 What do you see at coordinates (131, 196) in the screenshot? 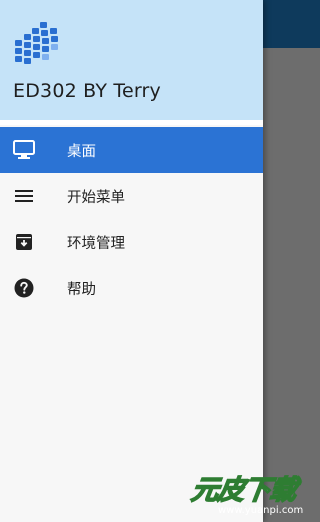
I see `menu-item-start-menu: 开始菜单` at bounding box center [131, 196].